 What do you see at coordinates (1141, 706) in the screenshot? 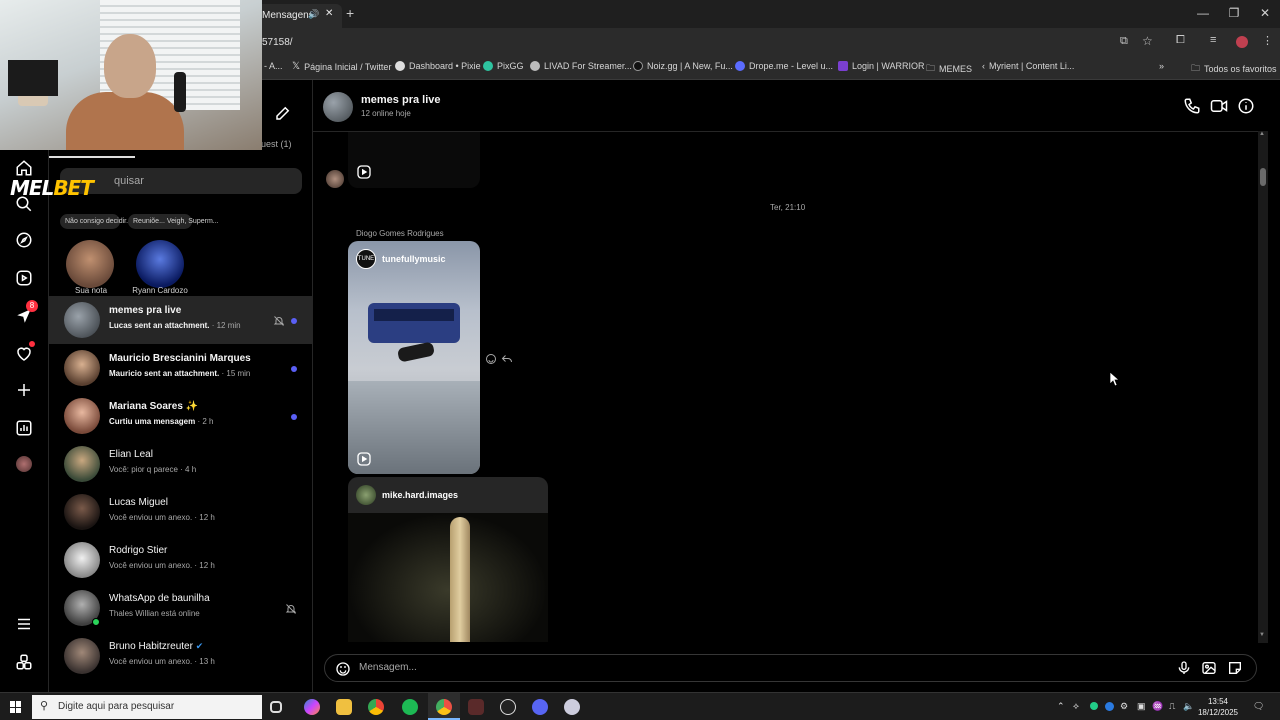
I see `tray-app-icon: ▣` at bounding box center [1141, 706].